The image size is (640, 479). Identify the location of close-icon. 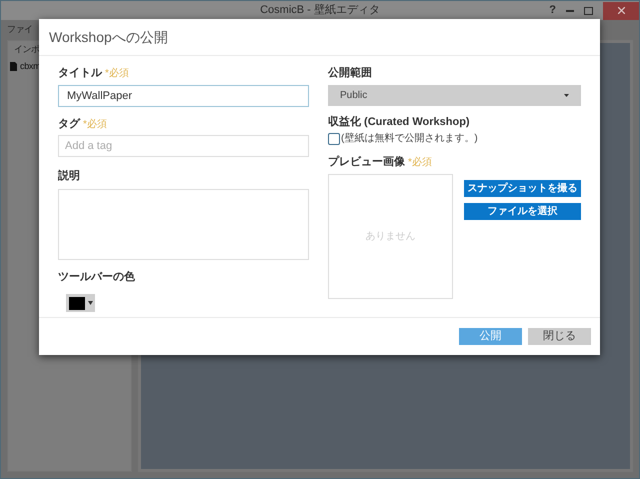
(621, 10).